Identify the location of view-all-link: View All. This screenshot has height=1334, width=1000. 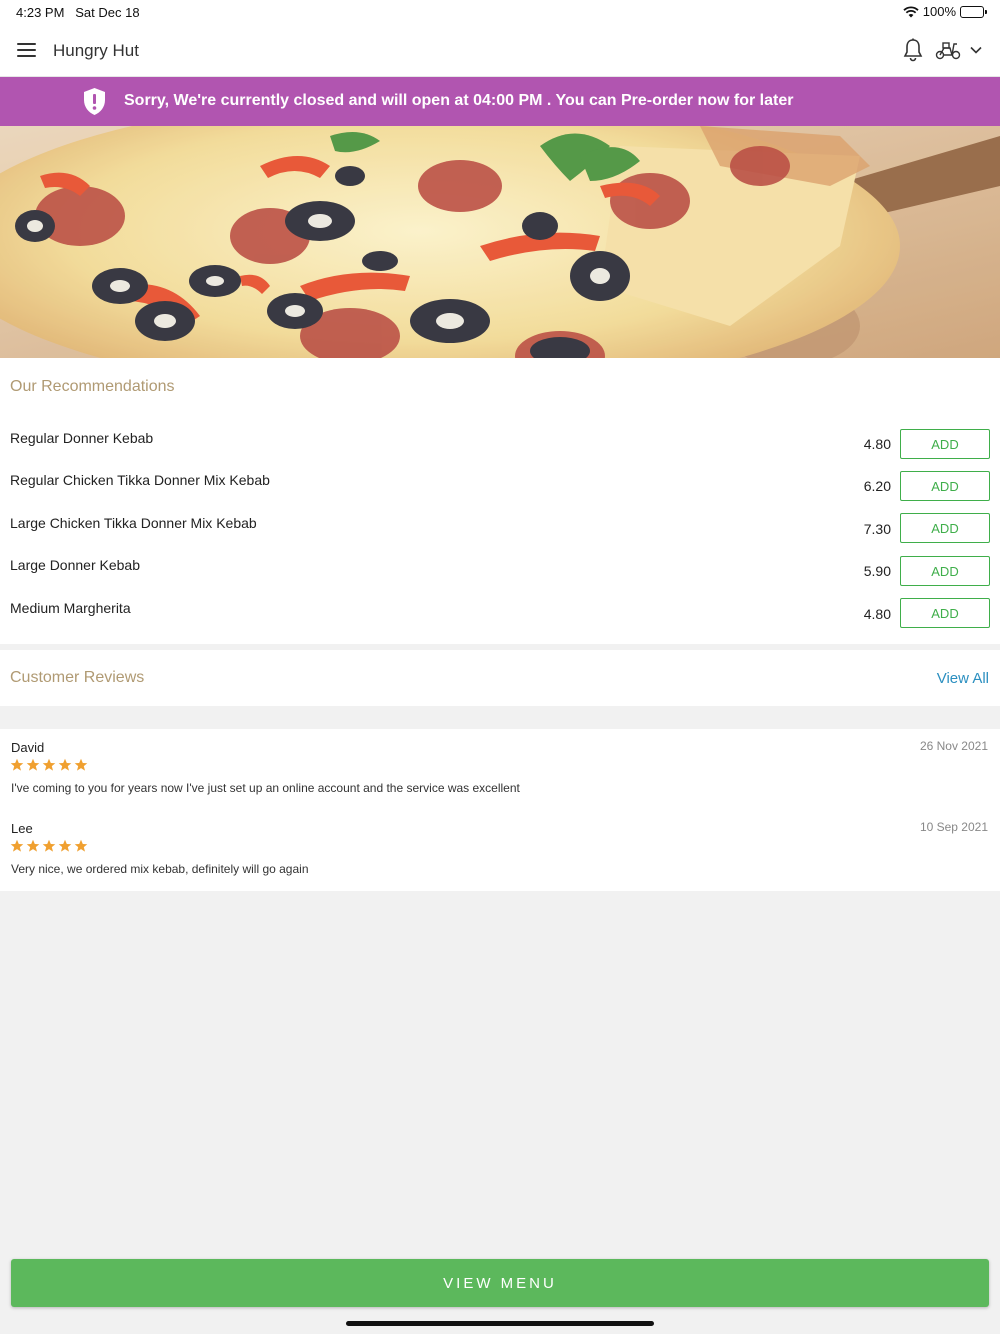
(963, 678).